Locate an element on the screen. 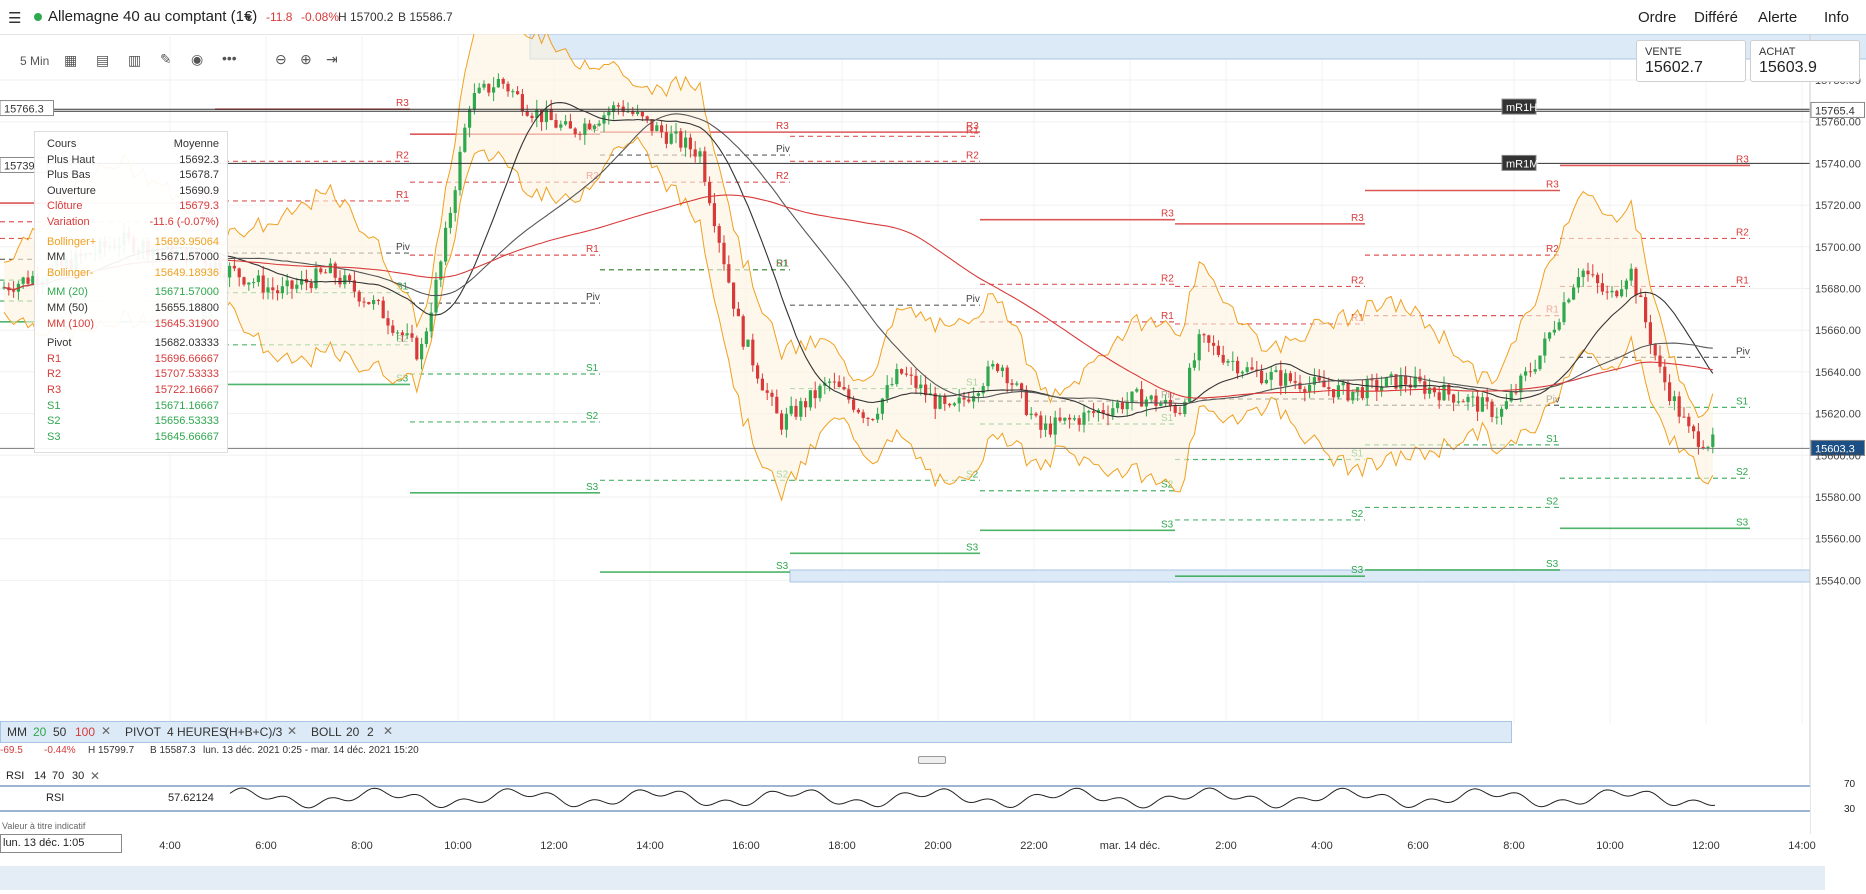 The height and width of the screenshot is (894, 1866). remove-pivot-icon: ✕ is located at coordinates (292, 731).